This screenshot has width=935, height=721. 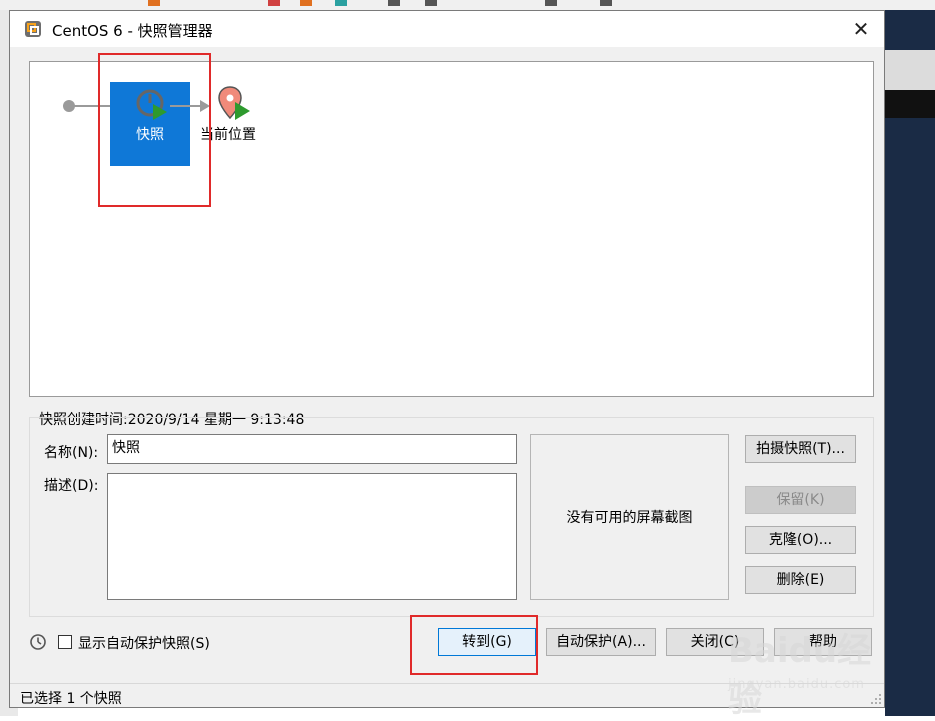 I want to click on show-autoprotect-checkbox, so click(x=65, y=642).